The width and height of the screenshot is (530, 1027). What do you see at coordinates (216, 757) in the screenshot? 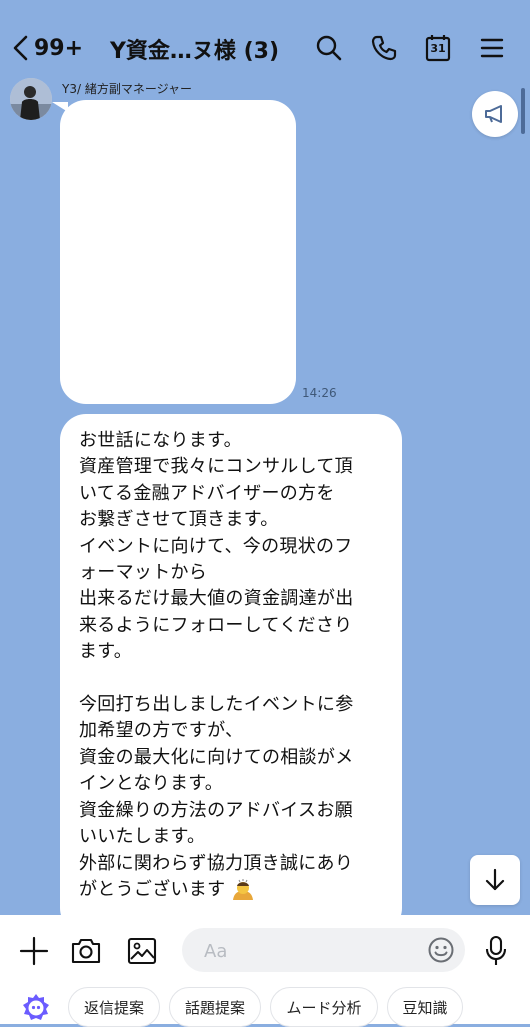
I see `message-line: 資金の最大化に向けての相談がメ` at bounding box center [216, 757].